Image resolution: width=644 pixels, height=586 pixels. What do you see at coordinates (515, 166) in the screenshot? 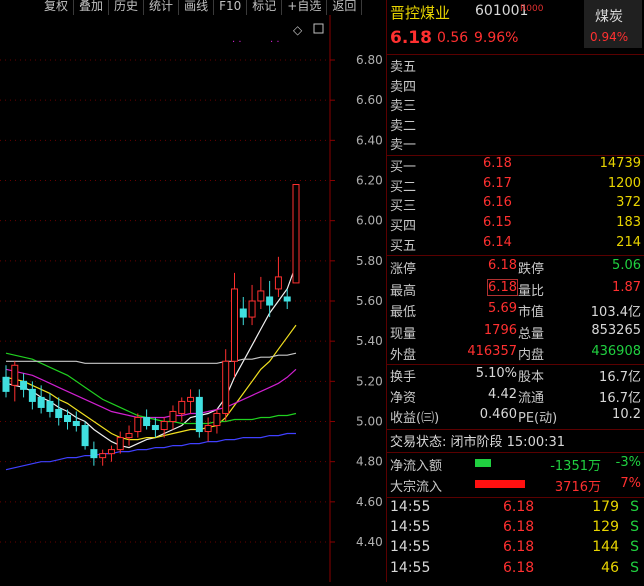
I see `bid-row: 买一 6.18 14739` at bounding box center [515, 166].